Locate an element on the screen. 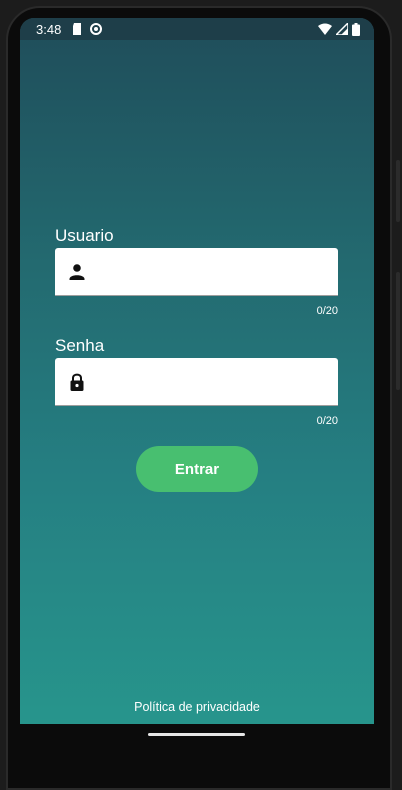  status-bar: 3:48 is located at coordinates (197, 29).